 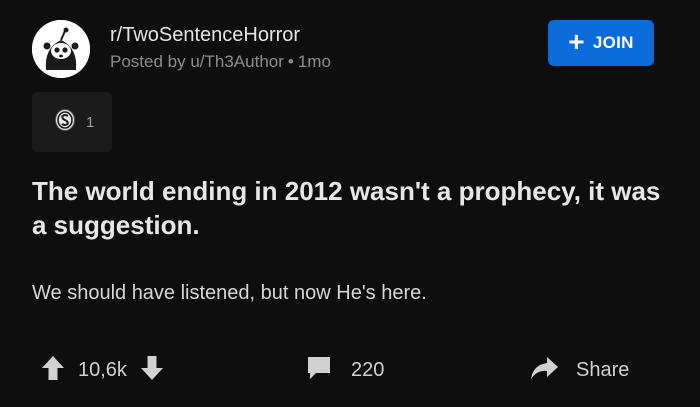 What do you see at coordinates (65, 122) in the screenshot?
I see `award-icon` at bounding box center [65, 122].